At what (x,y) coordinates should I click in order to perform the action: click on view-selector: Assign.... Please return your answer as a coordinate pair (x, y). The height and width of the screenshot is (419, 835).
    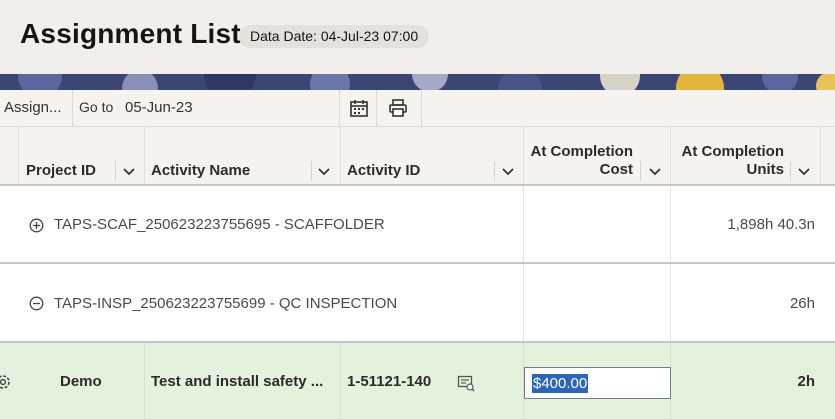
    Looking at the image, I should click on (33, 107).